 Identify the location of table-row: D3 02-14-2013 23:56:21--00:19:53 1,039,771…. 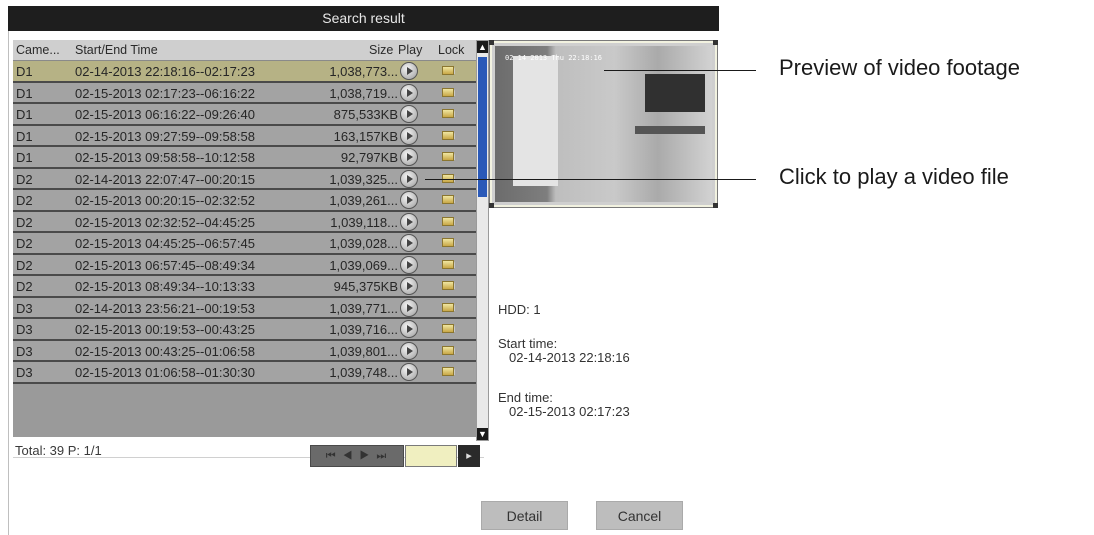
(248, 308).